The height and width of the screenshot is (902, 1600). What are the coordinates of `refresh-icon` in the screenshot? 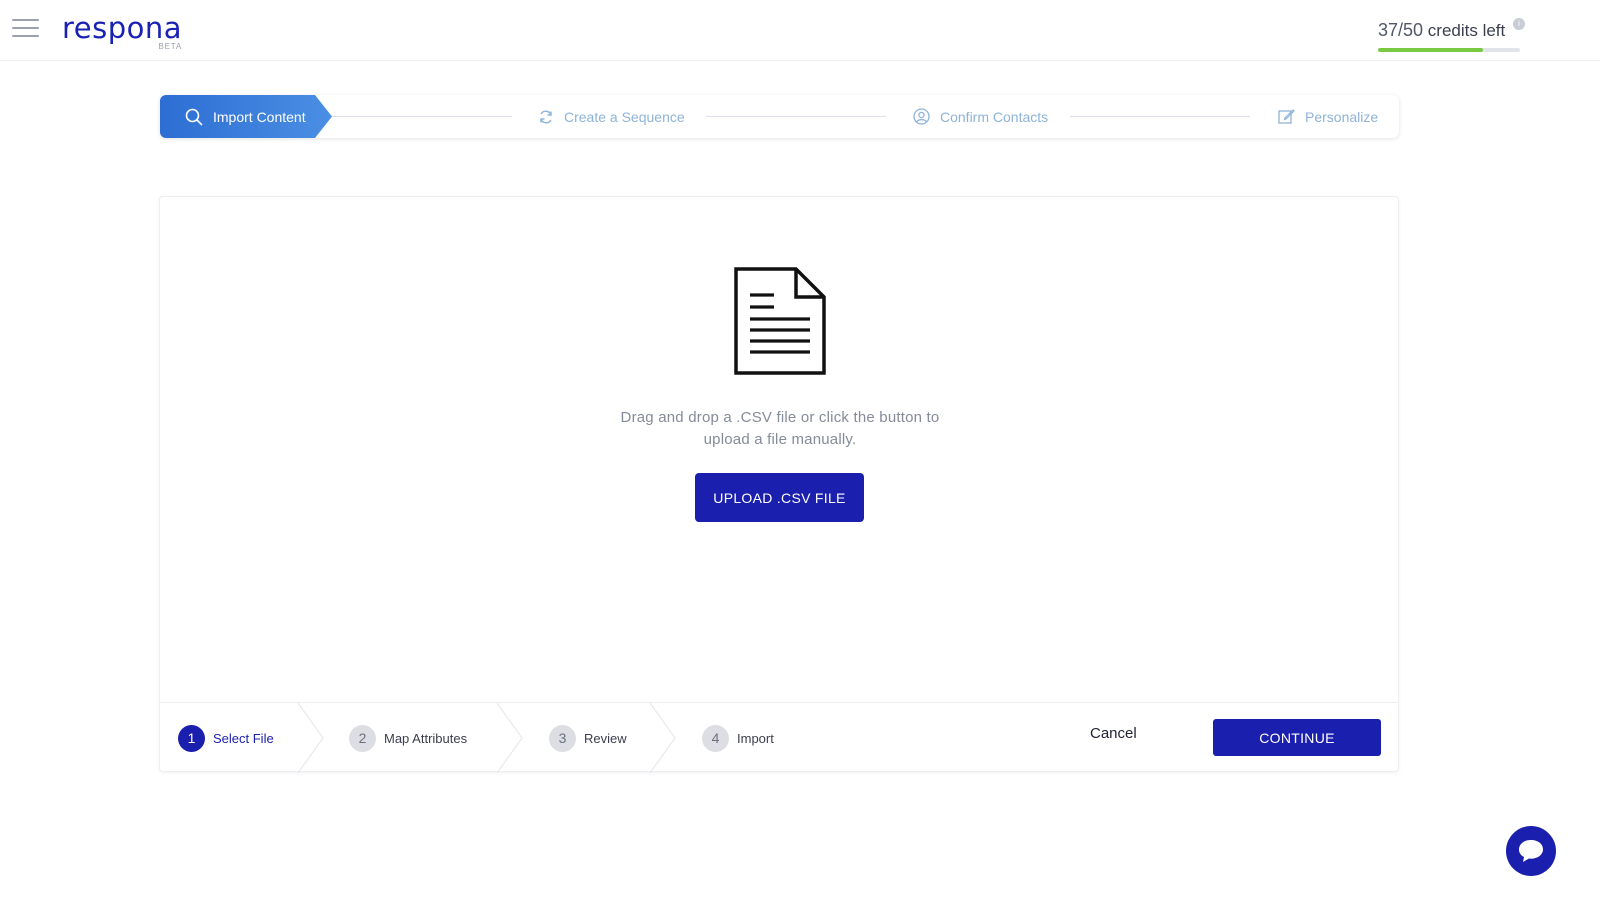 It's located at (546, 116).